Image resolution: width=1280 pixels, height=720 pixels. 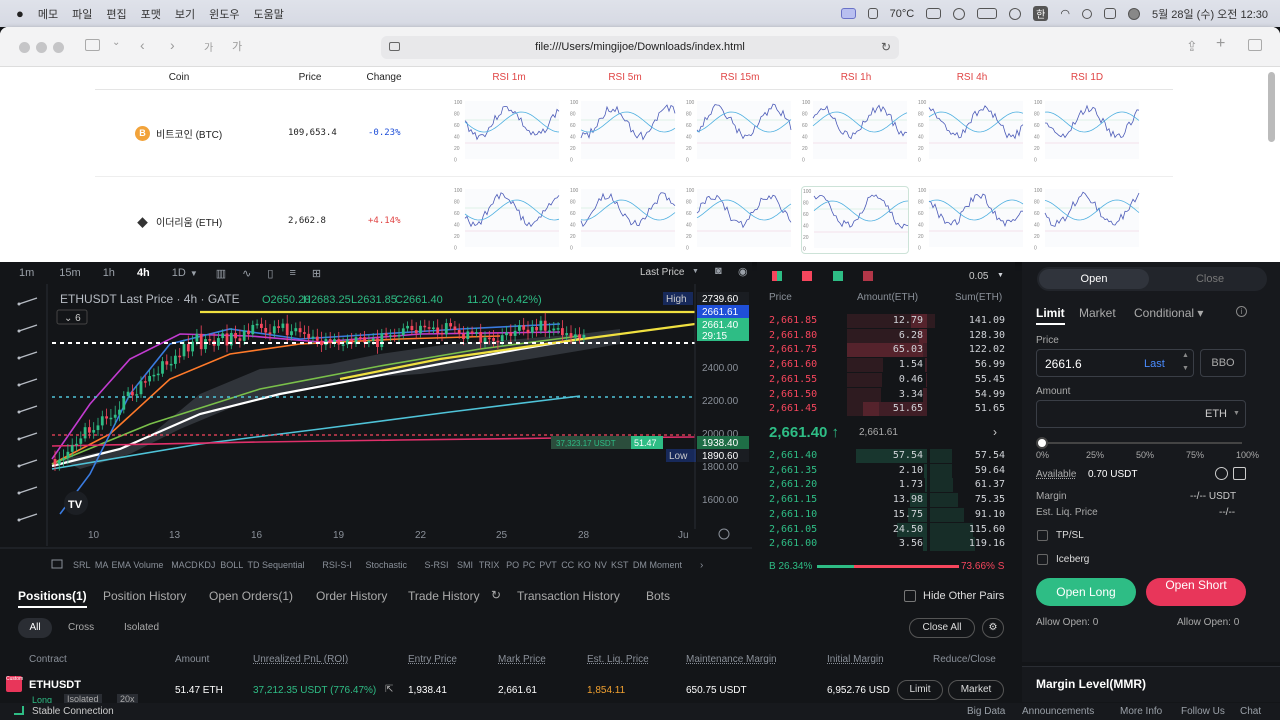 I want to click on indicator-item: NV, so click(x=600, y=565).